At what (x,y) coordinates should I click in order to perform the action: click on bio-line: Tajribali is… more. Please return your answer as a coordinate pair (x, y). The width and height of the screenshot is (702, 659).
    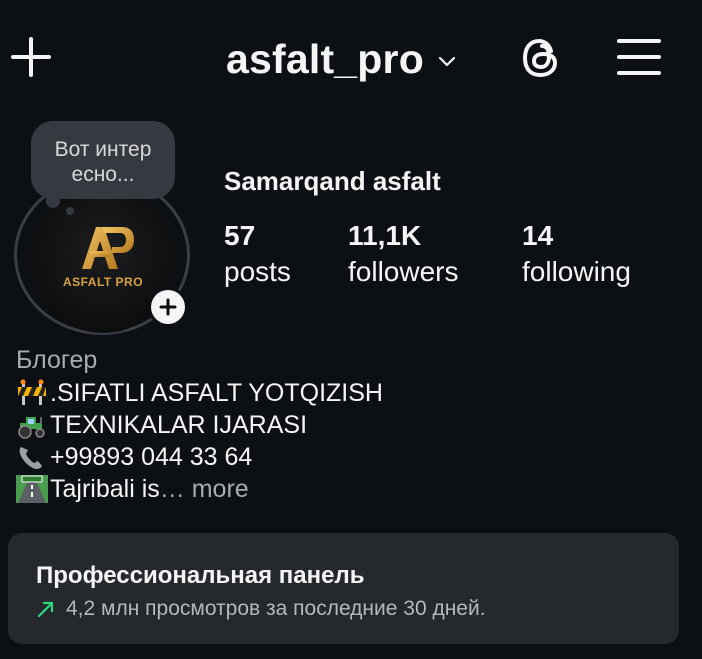
    Looking at the image, I should click on (199, 489).